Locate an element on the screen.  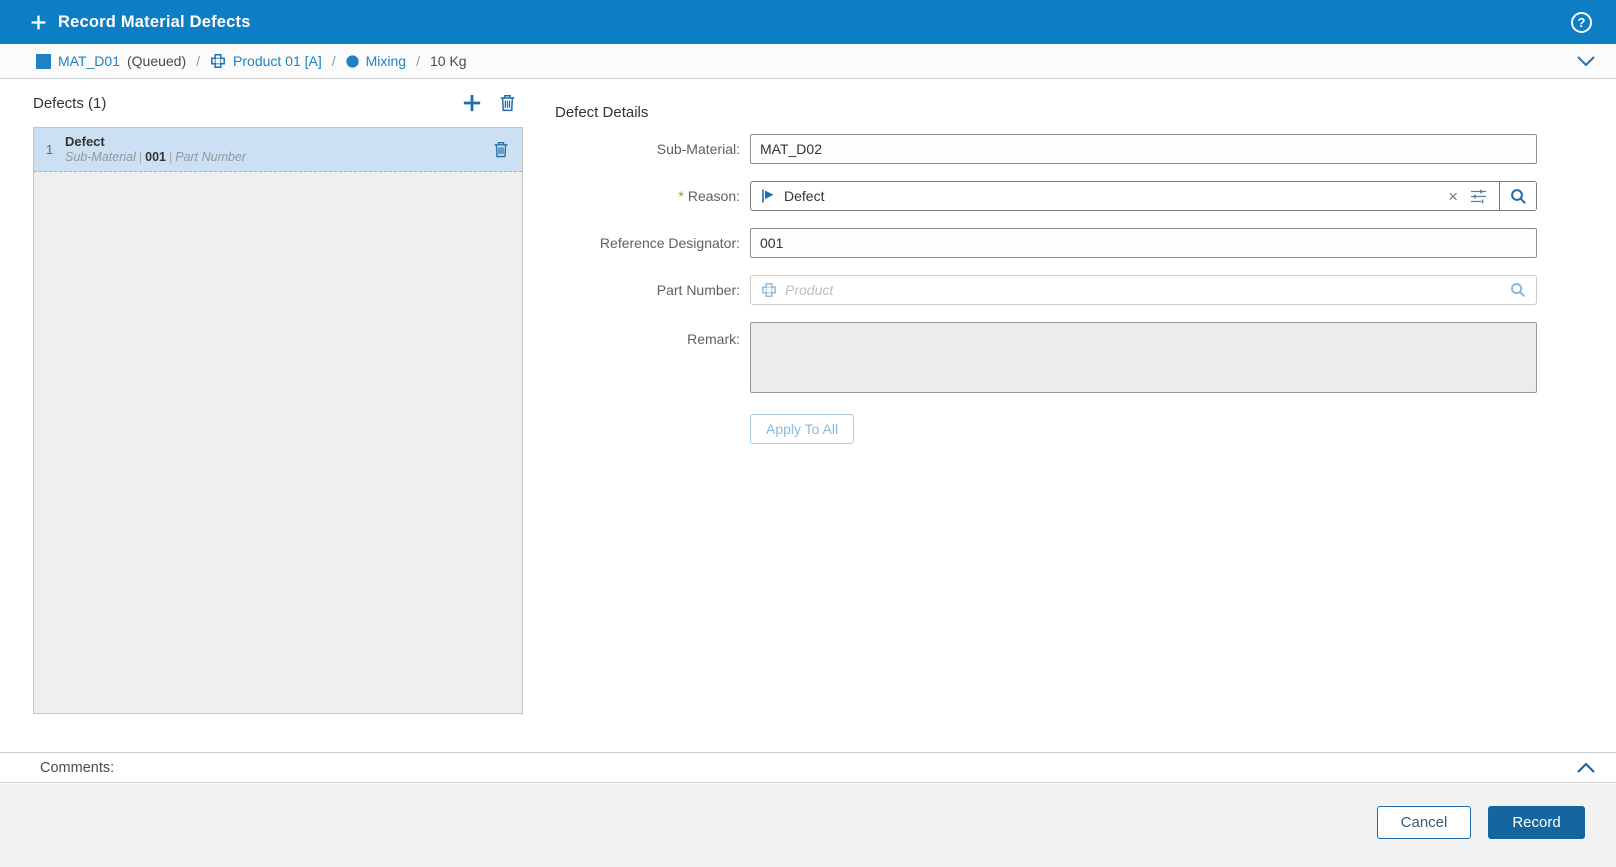
filter-options-icon is located at coordinates (1478, 196).